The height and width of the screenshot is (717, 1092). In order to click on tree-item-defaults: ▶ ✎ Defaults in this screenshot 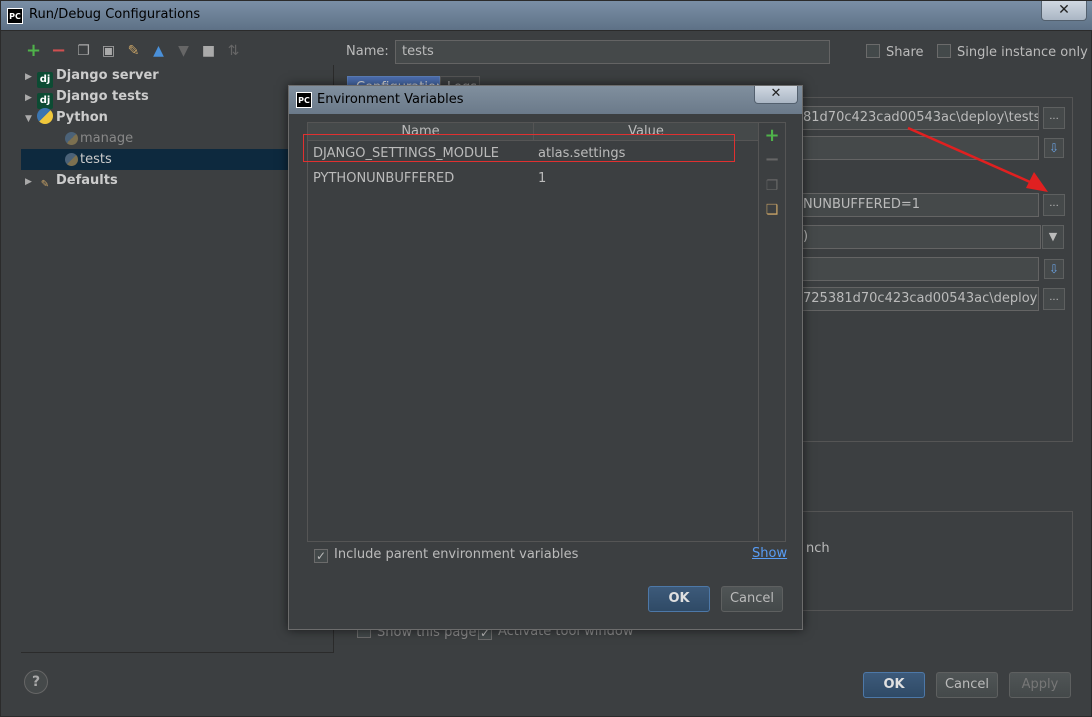, I will do `click(71, 180)`.